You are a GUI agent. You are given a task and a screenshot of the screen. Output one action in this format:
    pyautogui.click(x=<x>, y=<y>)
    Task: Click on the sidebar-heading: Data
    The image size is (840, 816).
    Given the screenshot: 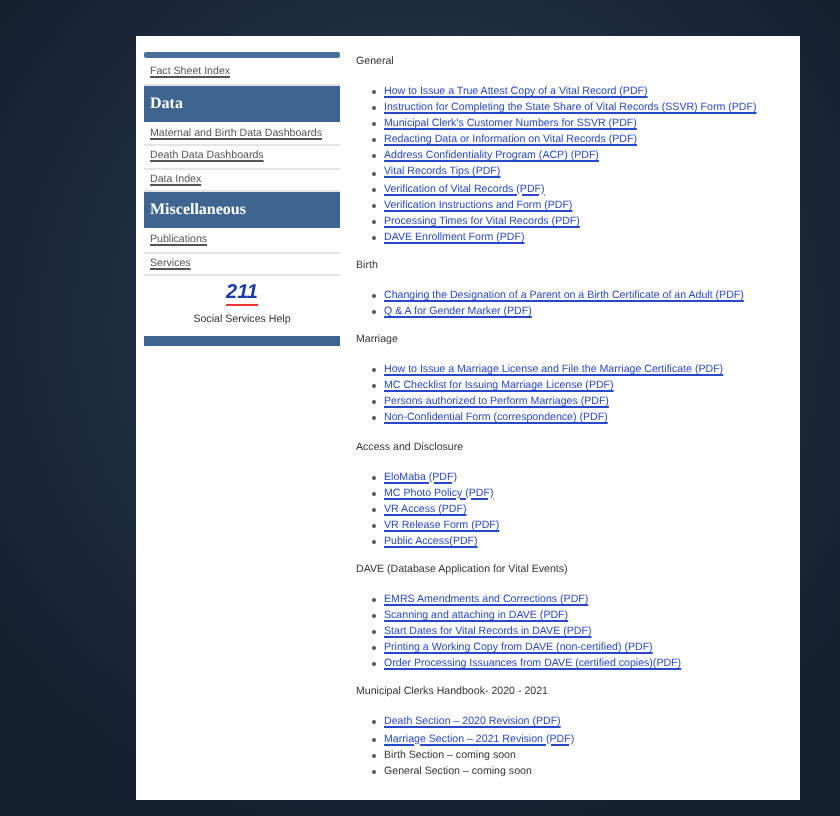 What is the action you would take?
    pyautogui.click(x=242, y=104)
    